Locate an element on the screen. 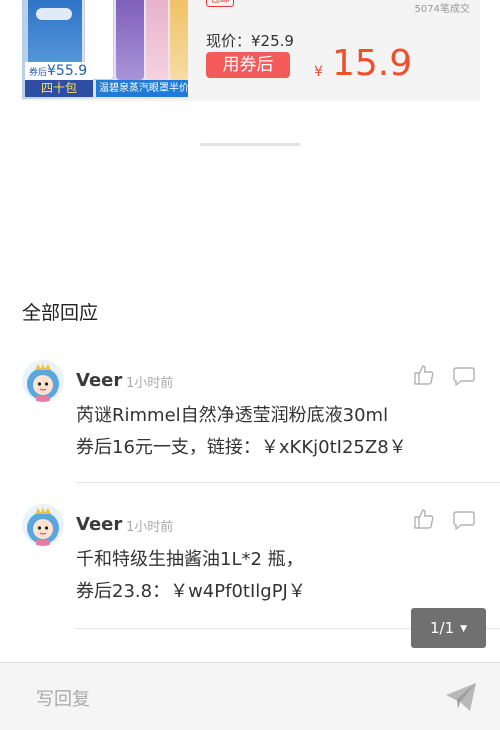 The width and height of the screenshot is (500, 730). section-divider is located at coordinates (250, 144).